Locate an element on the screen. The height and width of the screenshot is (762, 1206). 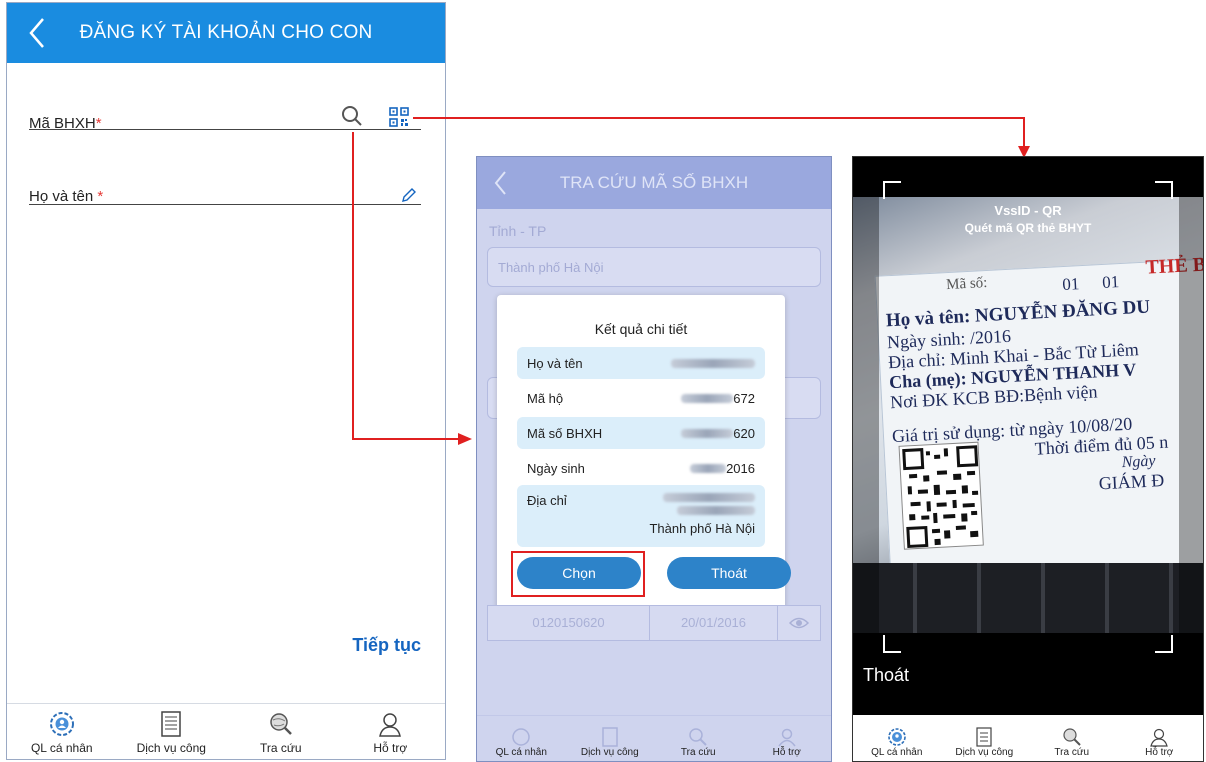
province-select: Thành phố Hà Nội is located at coordinates (654, 267).